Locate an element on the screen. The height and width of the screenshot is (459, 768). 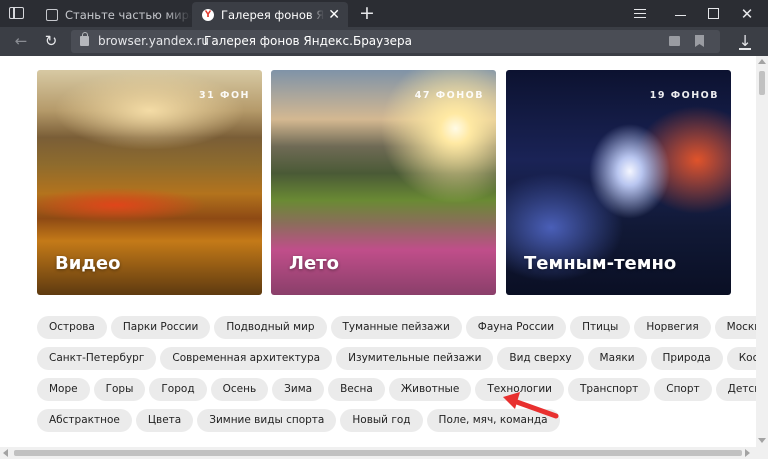
close-window-button: ✕ is located at coordinates (747, 13).